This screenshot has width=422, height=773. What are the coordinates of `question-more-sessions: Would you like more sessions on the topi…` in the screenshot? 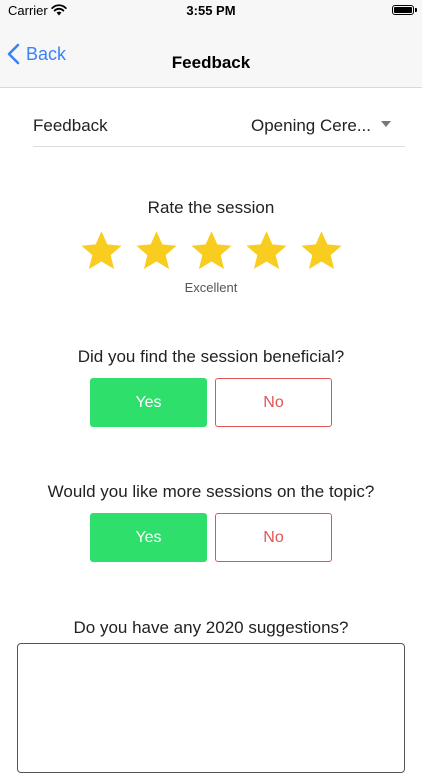 It's located at (211, 491).